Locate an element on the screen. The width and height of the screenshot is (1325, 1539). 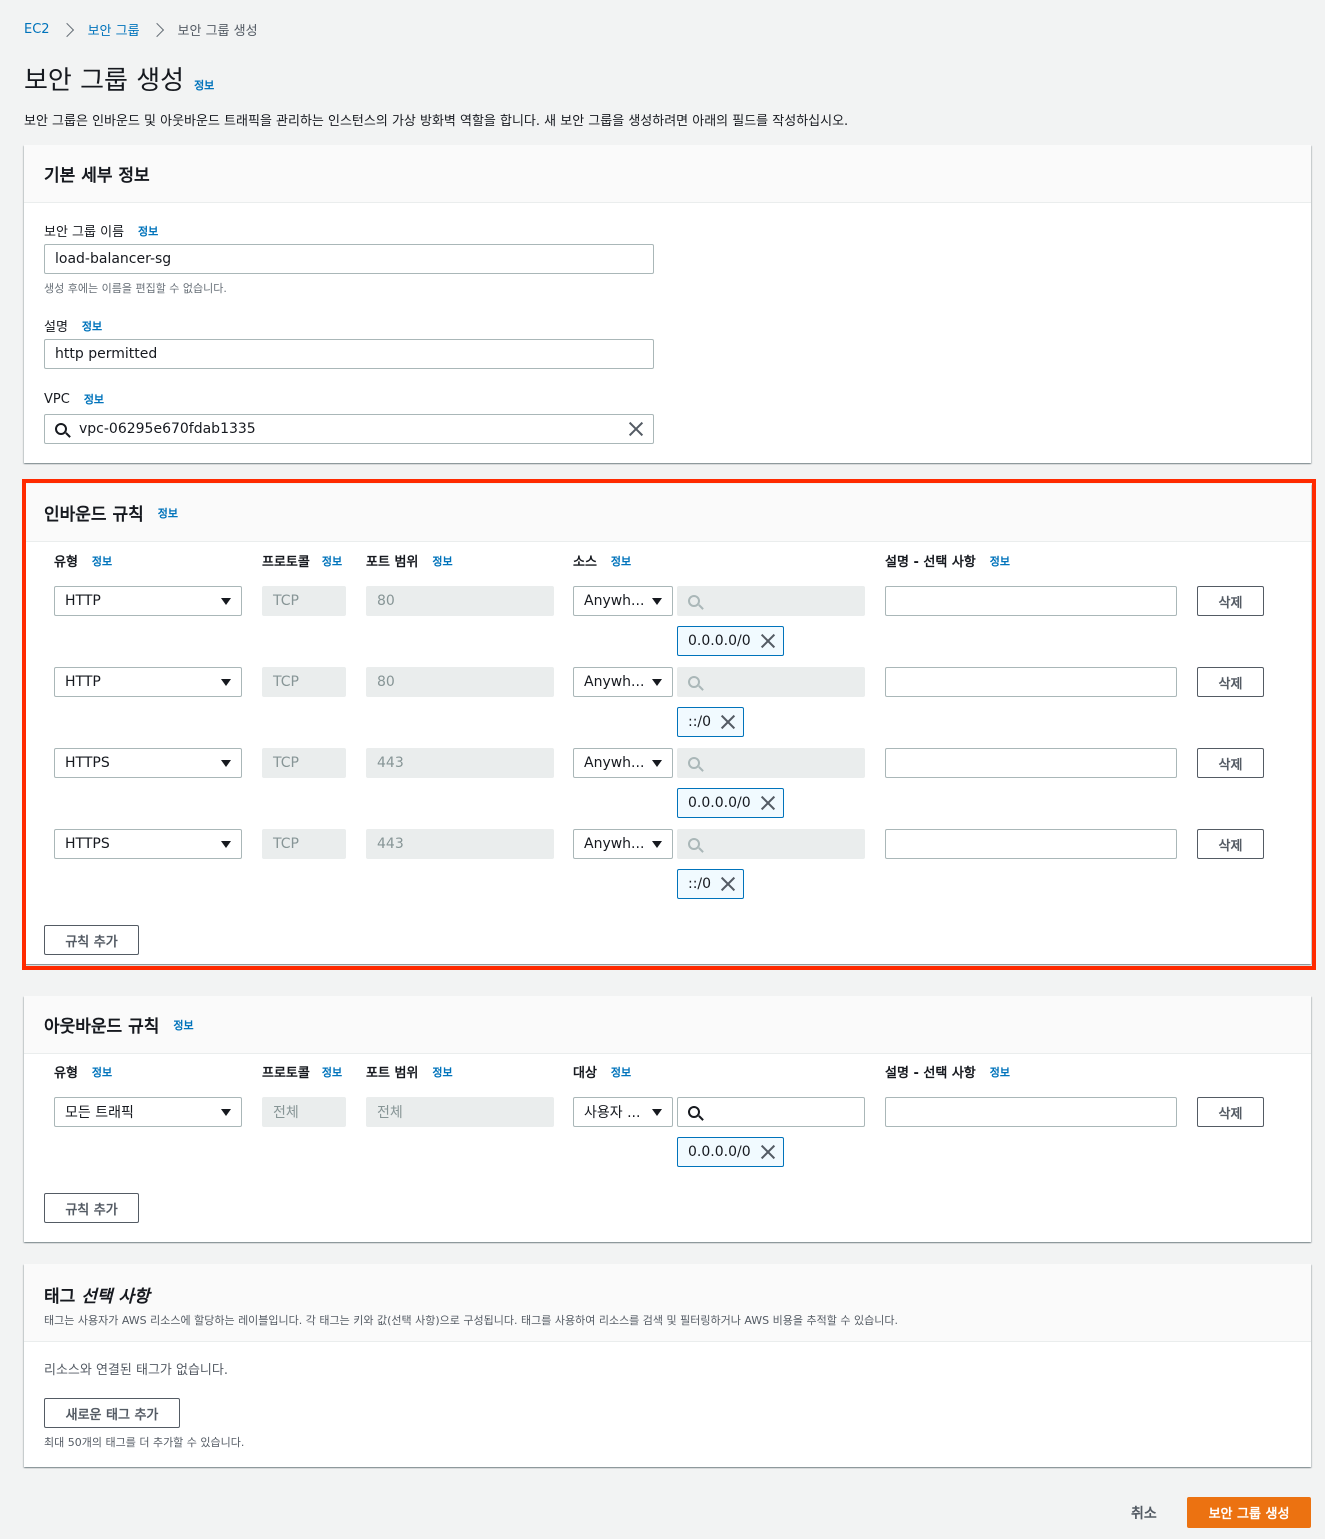
col-port: 포트 범위 정보 is located at coordinates (409, 561).